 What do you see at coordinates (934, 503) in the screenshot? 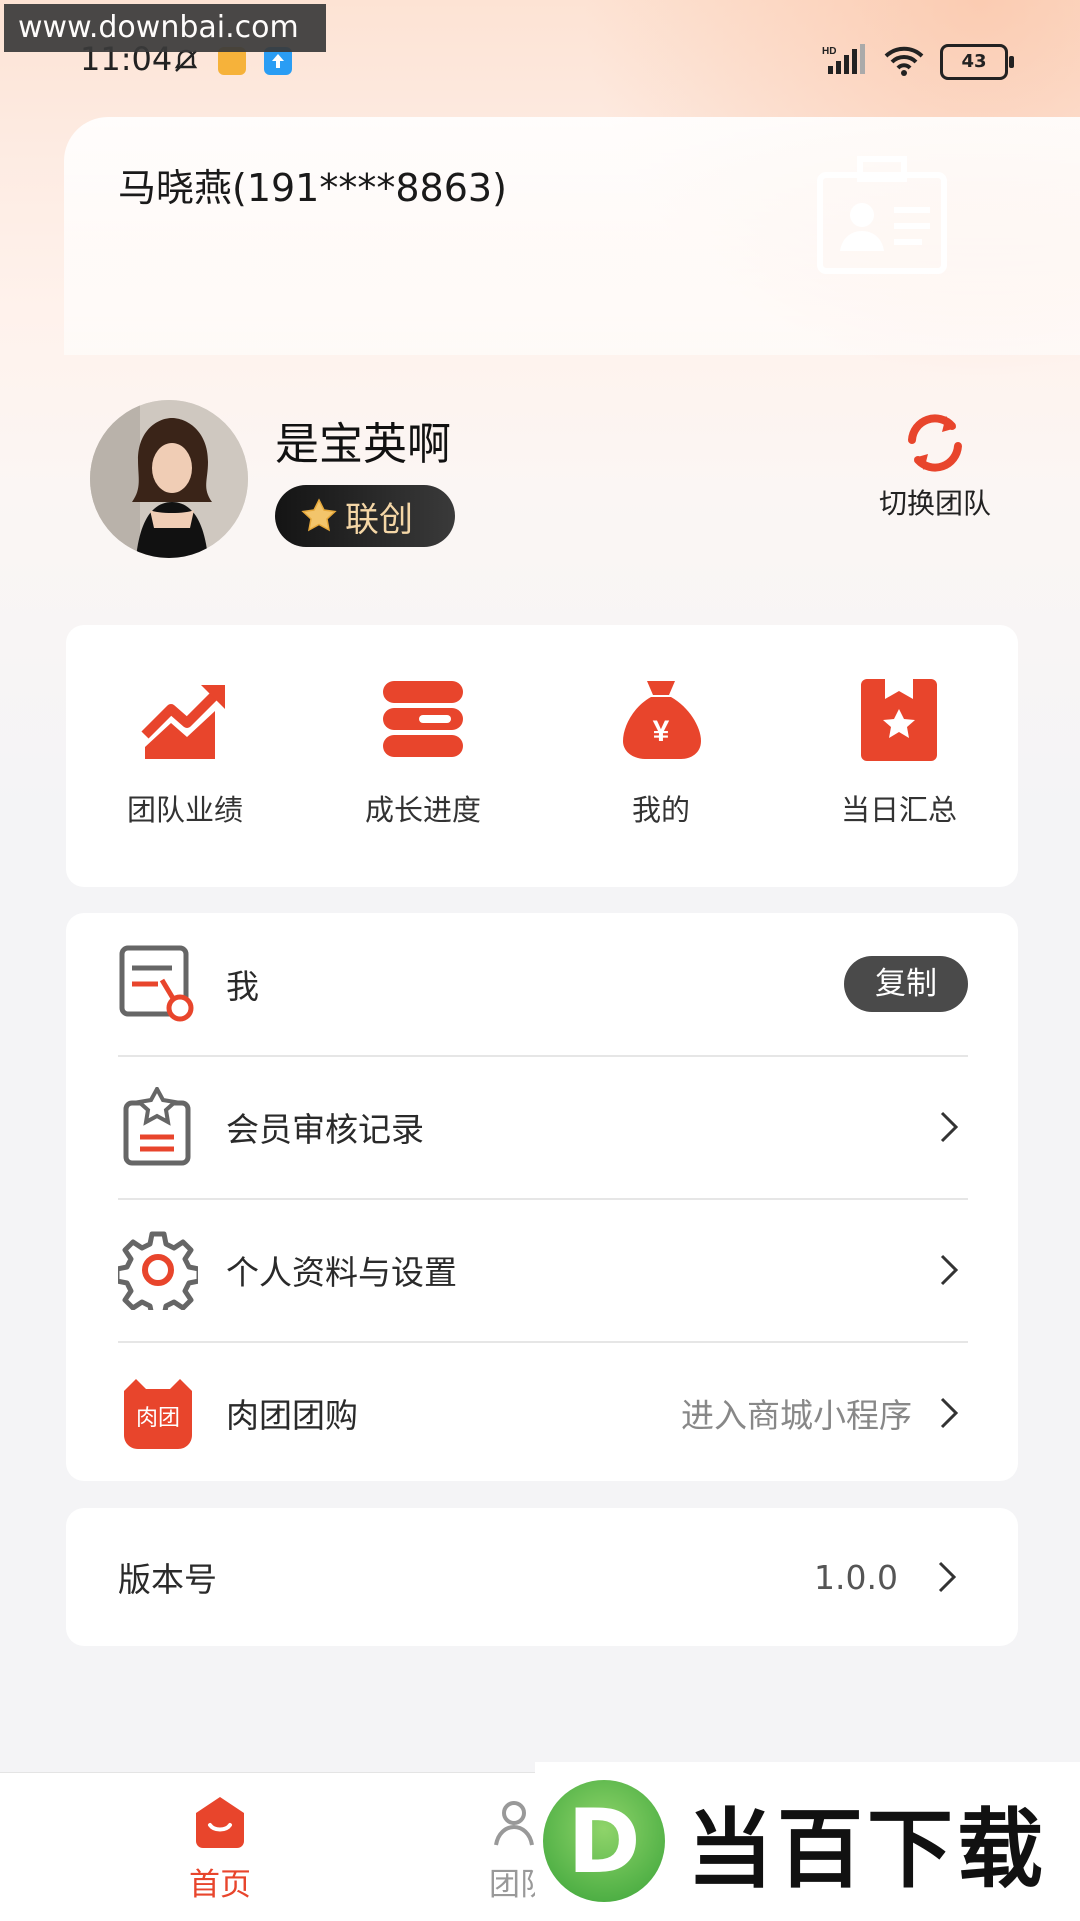
I see `switch-team-label: 切换团队` at bounding box center [934, 503].